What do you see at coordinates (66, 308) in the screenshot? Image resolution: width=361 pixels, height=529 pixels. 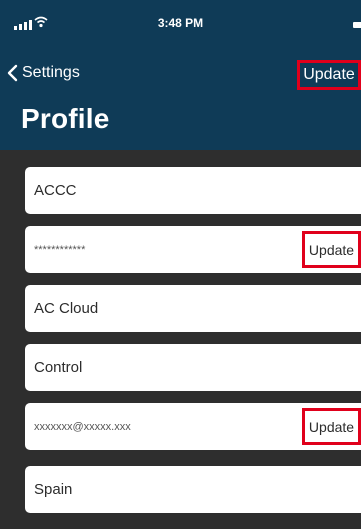 I see `company-value: AC Cloud` at bounding box center [66, 308].